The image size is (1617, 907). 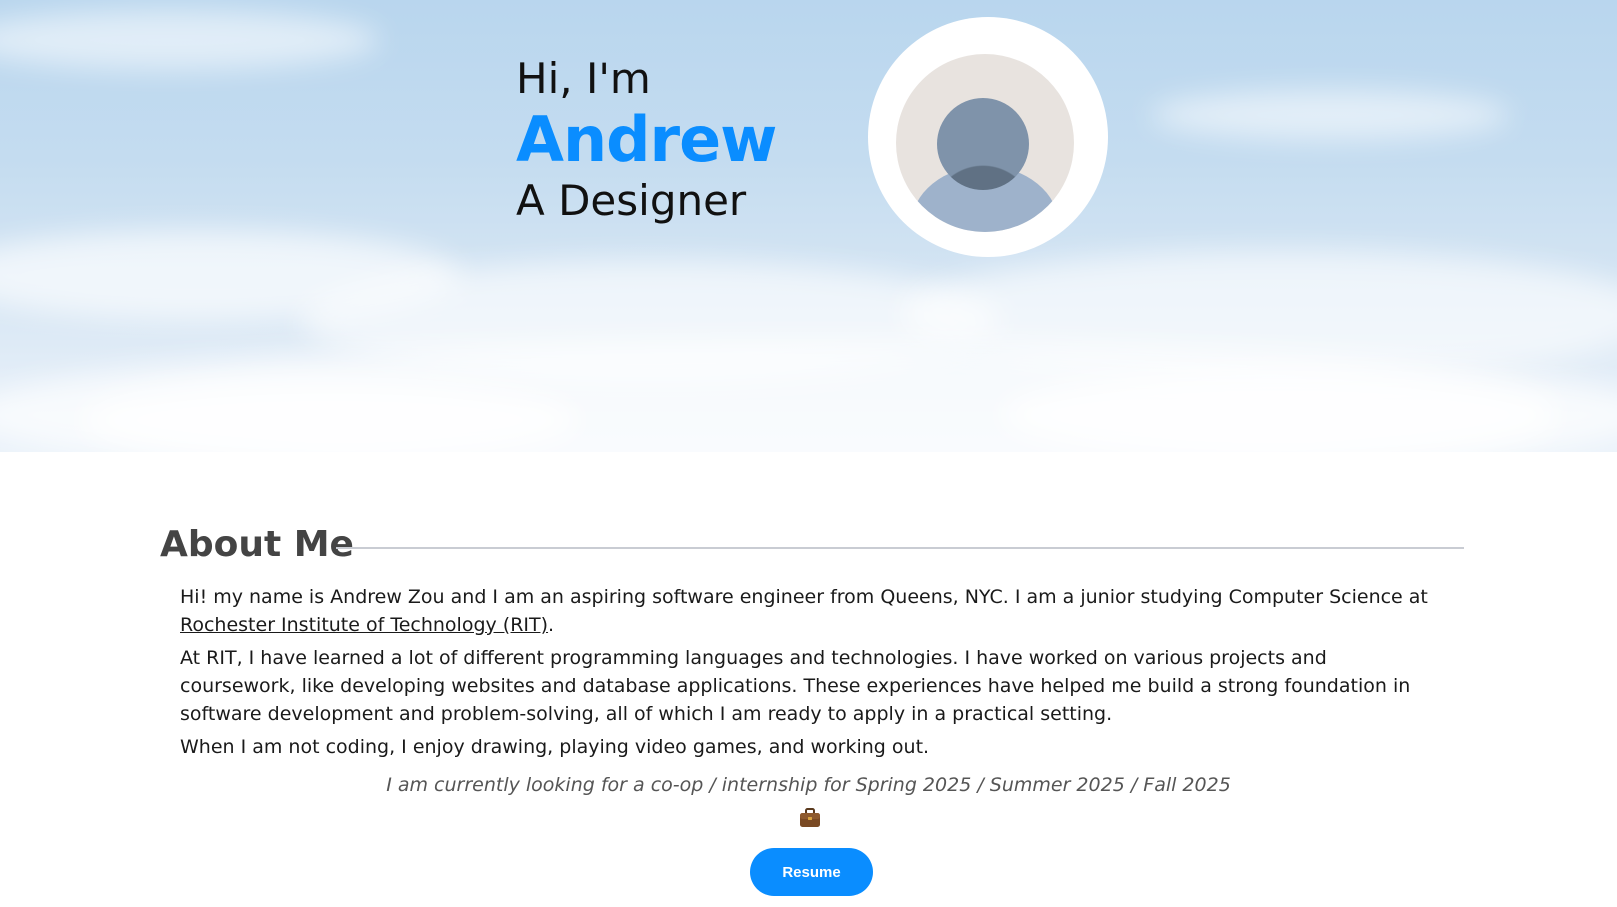 I want to click on about-divider, so click(x=900, y=548).